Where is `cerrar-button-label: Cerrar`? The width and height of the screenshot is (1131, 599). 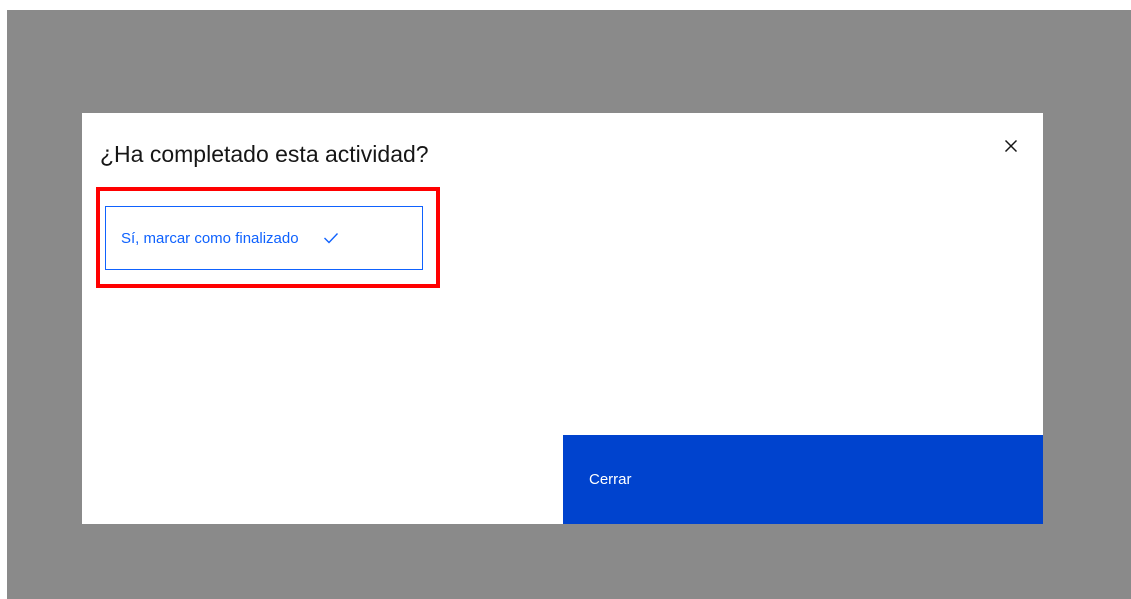
cerrar-button-label: Cerrar is located at coordinates (610, 479).